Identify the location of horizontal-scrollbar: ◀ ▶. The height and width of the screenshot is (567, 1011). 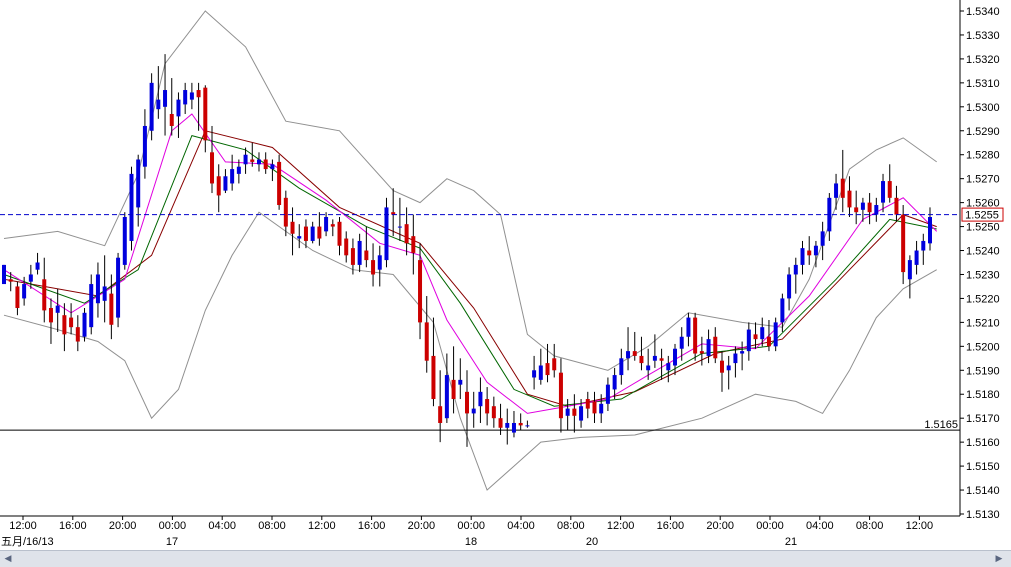
(505, 558).